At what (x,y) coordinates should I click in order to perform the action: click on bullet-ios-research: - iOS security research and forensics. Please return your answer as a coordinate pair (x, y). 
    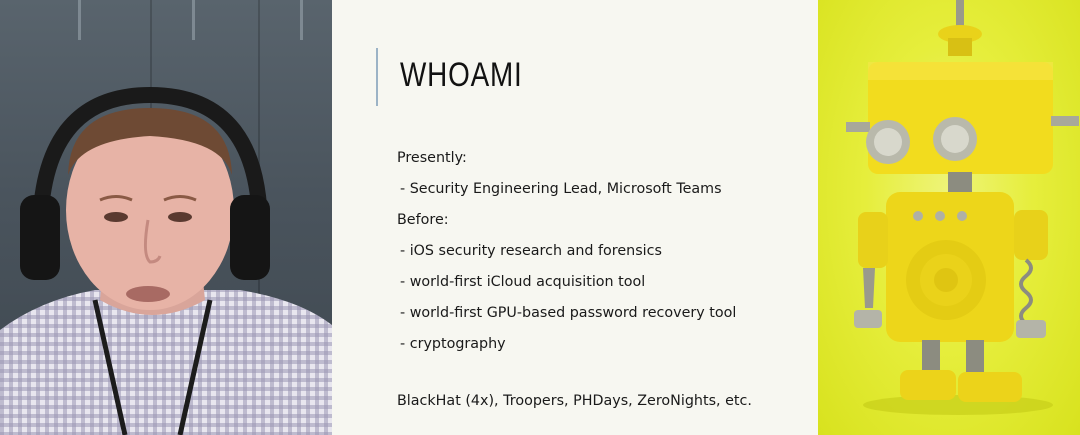
    Looking at the image, I should click on (531, 251).